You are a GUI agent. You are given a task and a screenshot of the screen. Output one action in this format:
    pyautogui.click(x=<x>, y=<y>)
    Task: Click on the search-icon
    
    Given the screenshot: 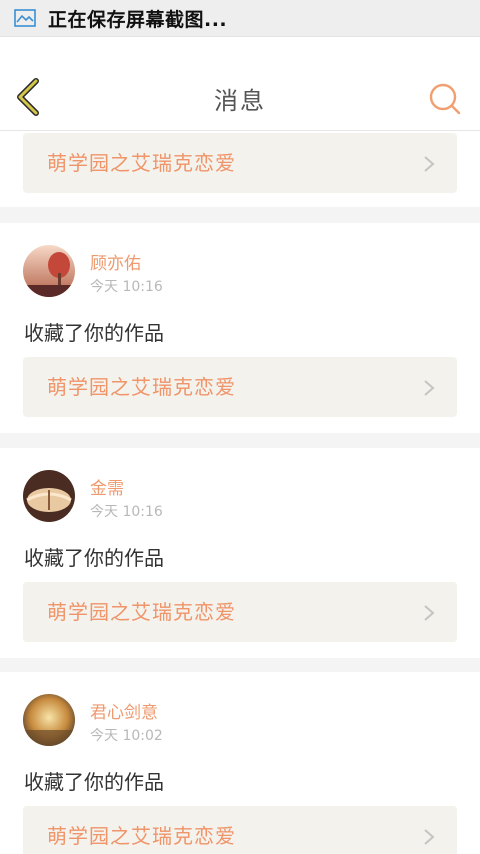 What is the action you would take?
    pyautogui.click(x=445, y=99)
    